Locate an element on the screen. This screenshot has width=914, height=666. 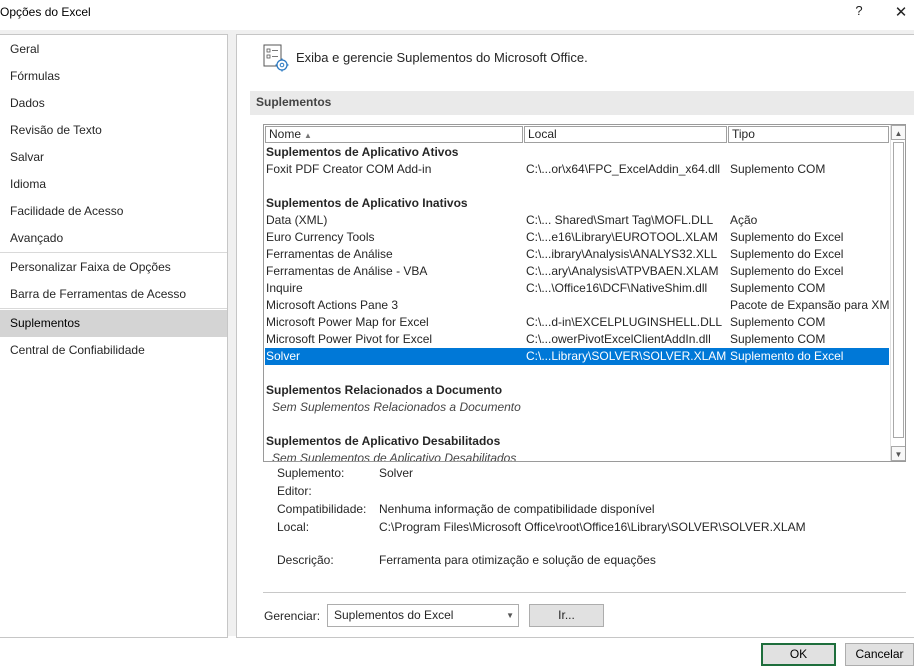
detail-addin-value: Solver is located at coordinates (396, 473).